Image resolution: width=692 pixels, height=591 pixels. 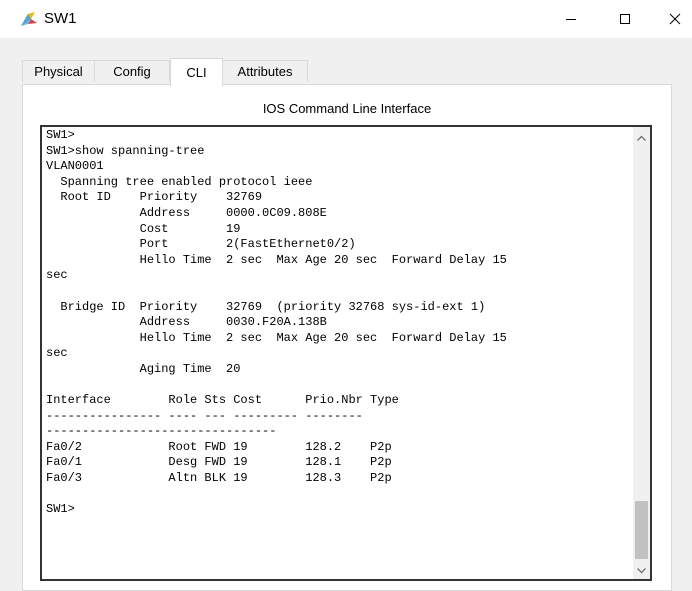 I want to click on scroll-up-button, so click(x=641, y=136).